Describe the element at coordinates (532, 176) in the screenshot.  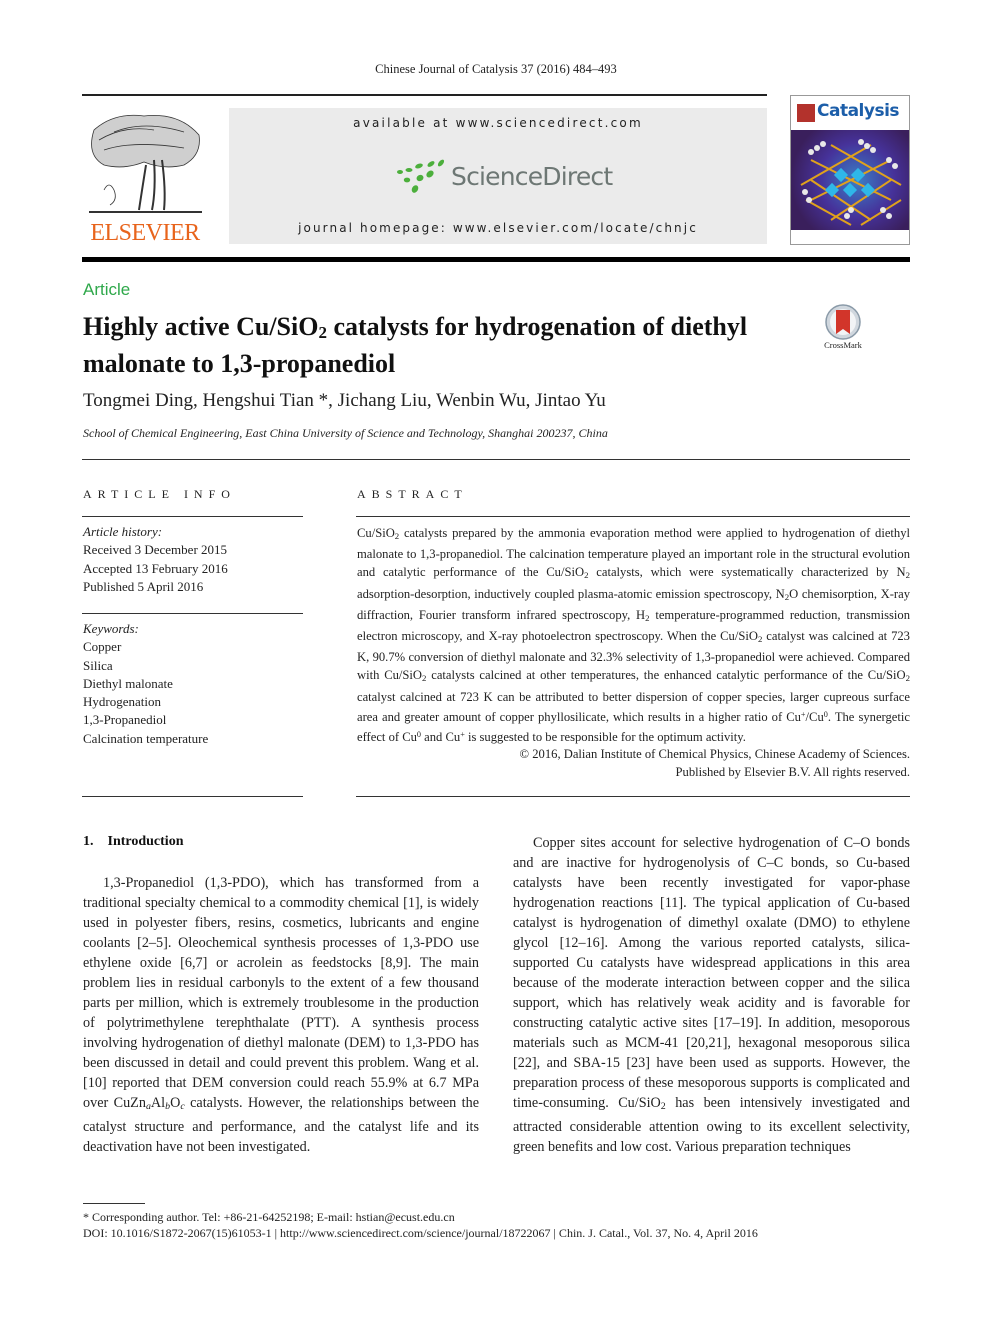
I see `sciencedirect-wordmark: ScienceDirect` at that location.